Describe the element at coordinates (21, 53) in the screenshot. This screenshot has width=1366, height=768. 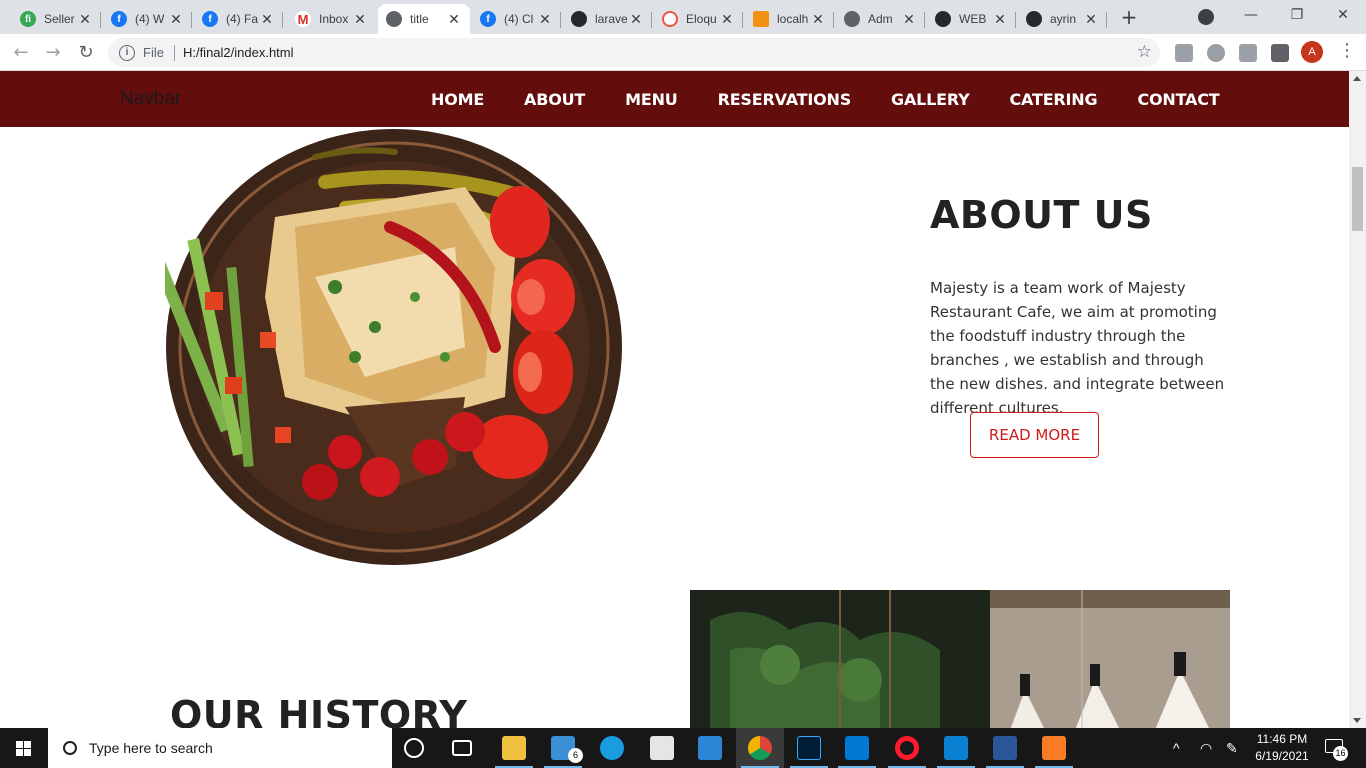
I see `back-icon: ←` at that location.